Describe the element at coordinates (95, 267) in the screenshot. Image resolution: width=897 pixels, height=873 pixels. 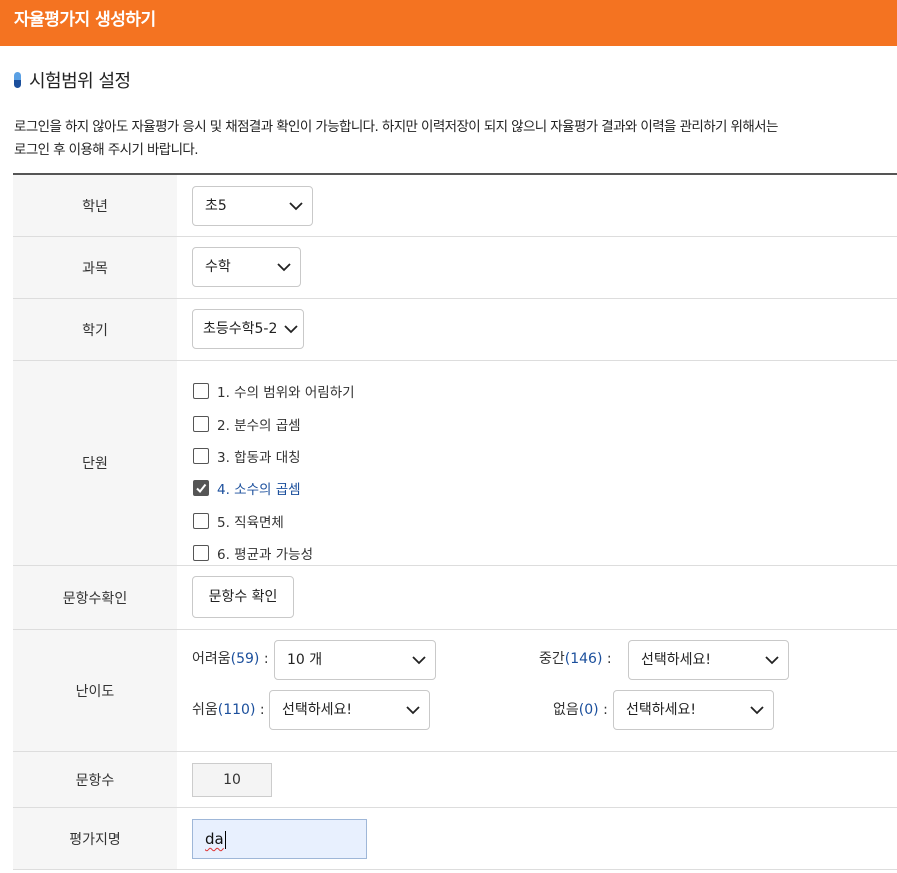
I see `subject-label: 과목` at that location.